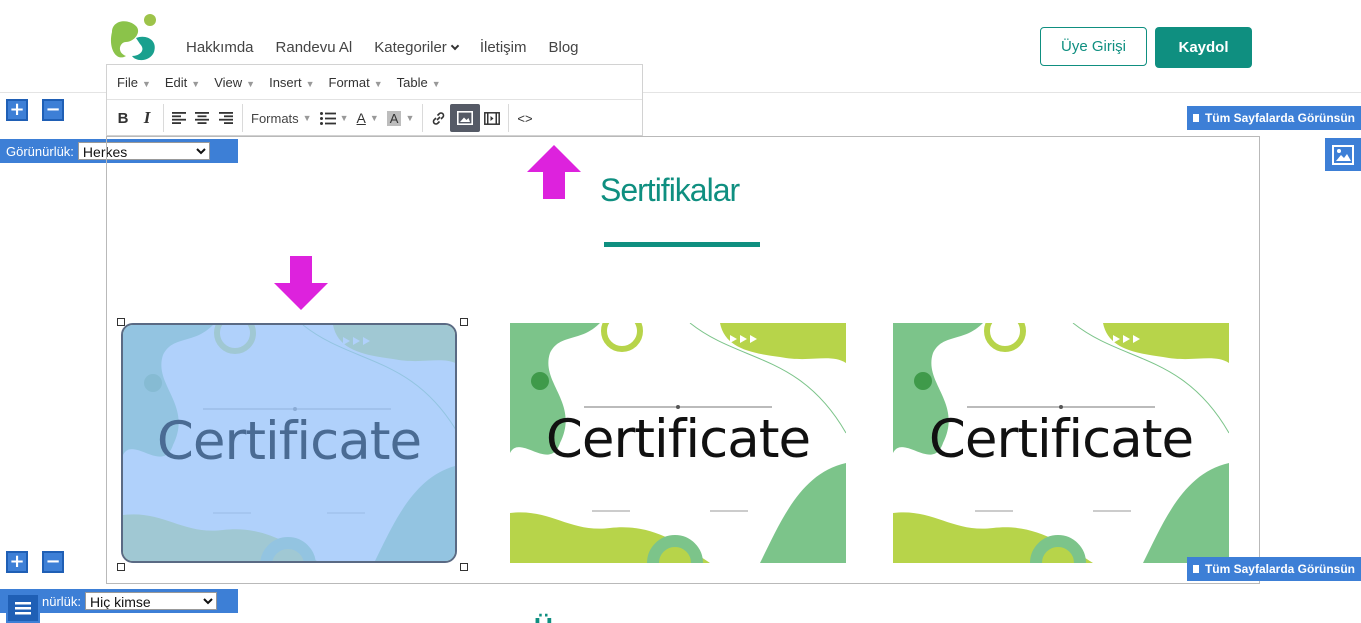 This screenshot has height=623, width=1361. What do you see at coordinates (1093, 46) in the screenshot?
I see `login-button: Üye Girişi` at bounding box center [1093, 46].